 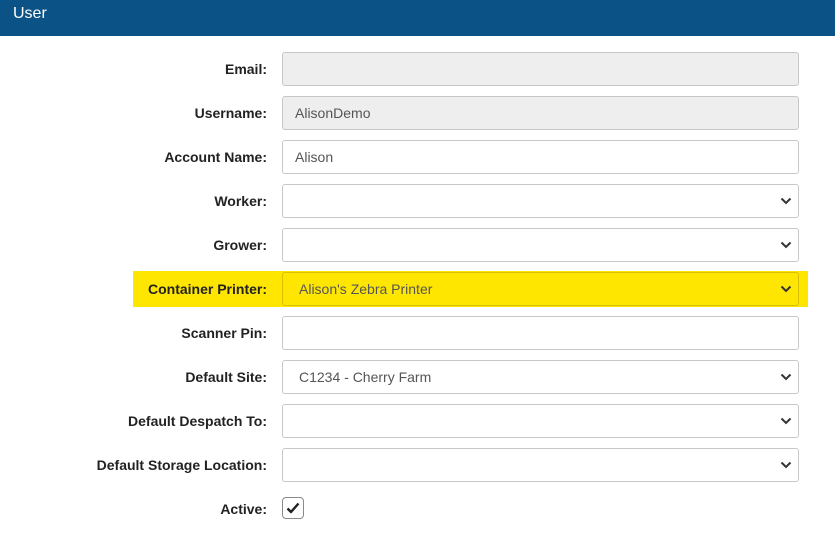 I want to click on container-printer-select: Alison's Zebra Printer, so click(x=540, y=289).